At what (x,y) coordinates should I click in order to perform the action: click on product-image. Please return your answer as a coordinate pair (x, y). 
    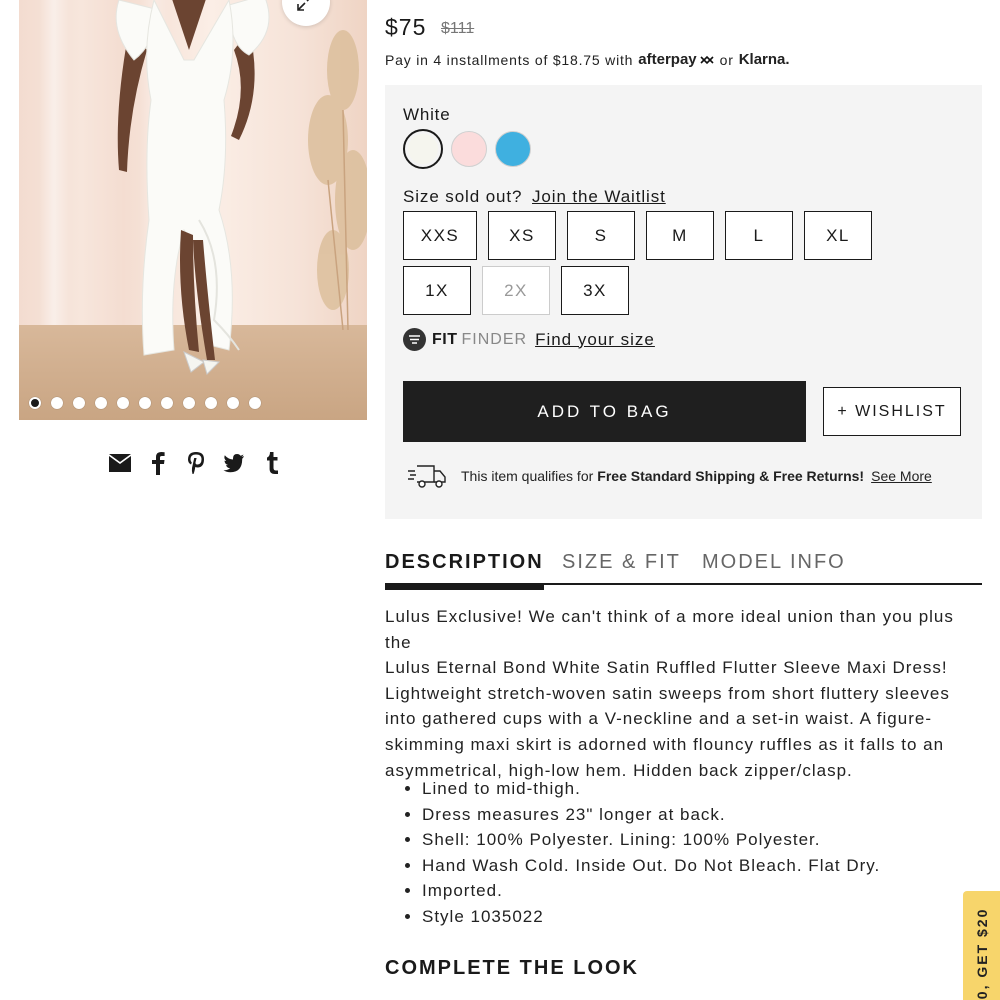
    Looking at the image, I should click on (193, 210).